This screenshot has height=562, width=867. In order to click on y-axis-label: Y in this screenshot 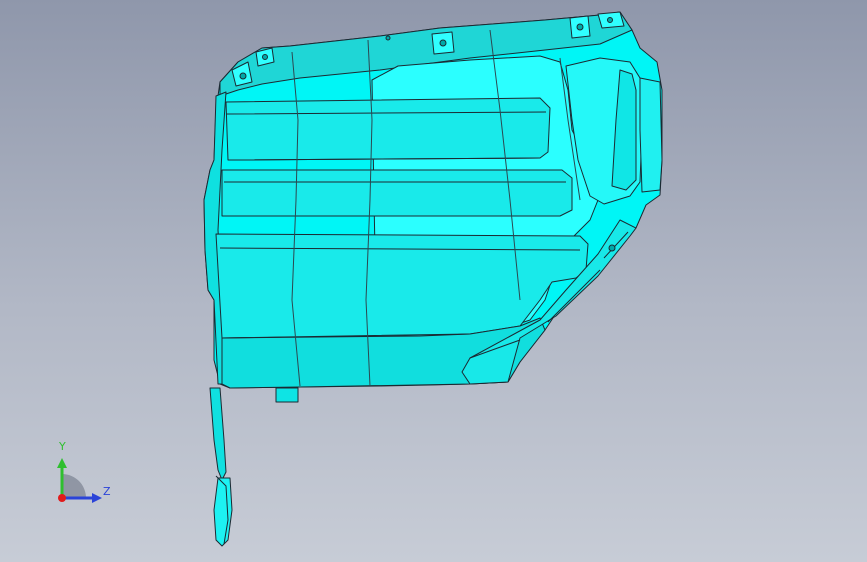, I will do `click(62, 446)`.